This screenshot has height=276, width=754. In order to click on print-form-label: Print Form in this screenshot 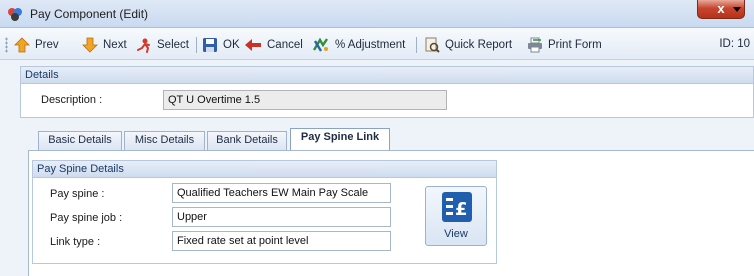, I will do `click(575, 45)`.